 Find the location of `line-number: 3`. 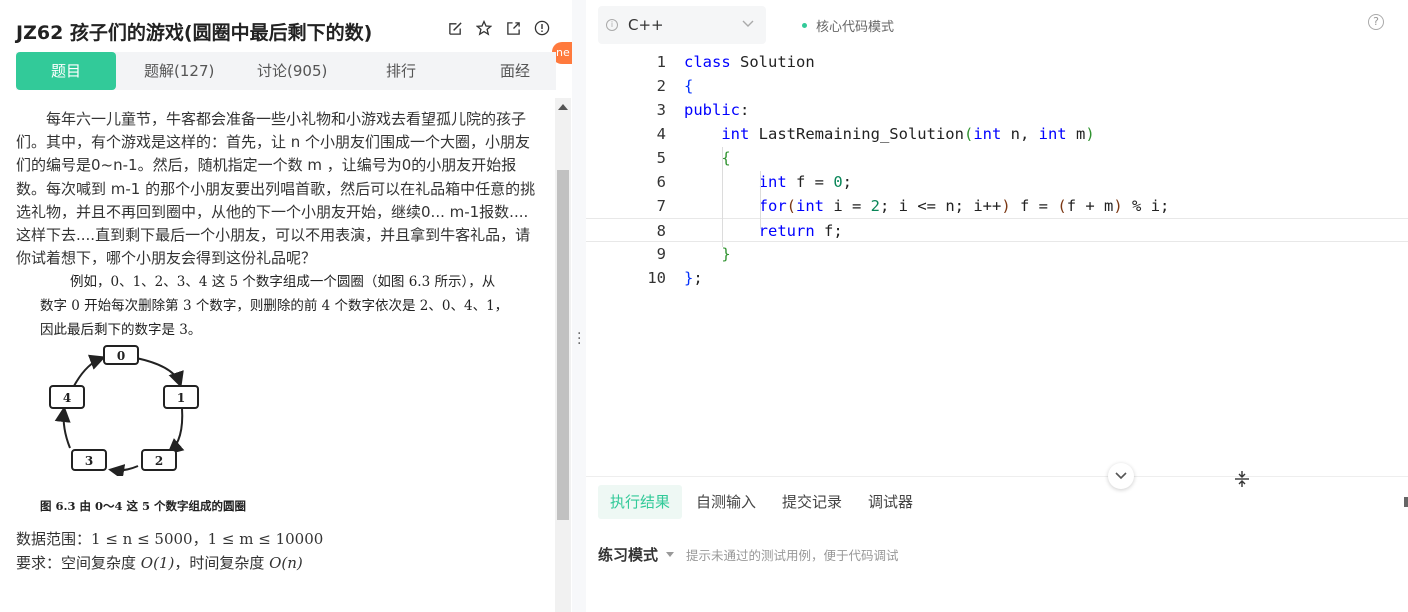

line-number: 3 is located at coordinates (661, 110).